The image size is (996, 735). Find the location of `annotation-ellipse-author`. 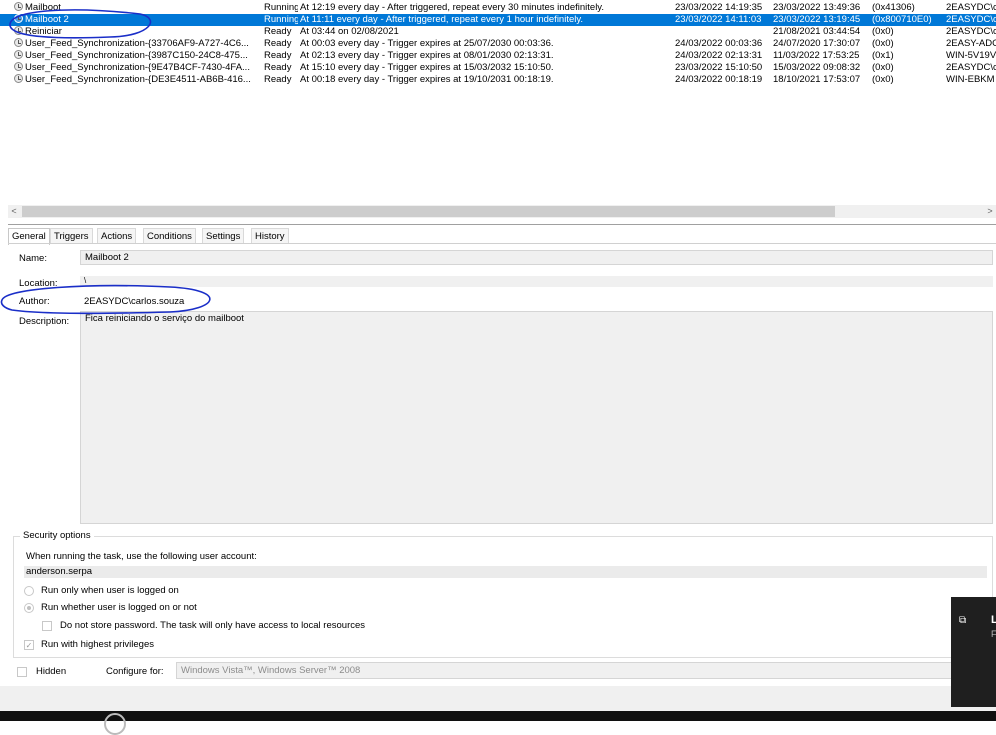

annotation-ellipse-author is located at coordinates (105, 299).